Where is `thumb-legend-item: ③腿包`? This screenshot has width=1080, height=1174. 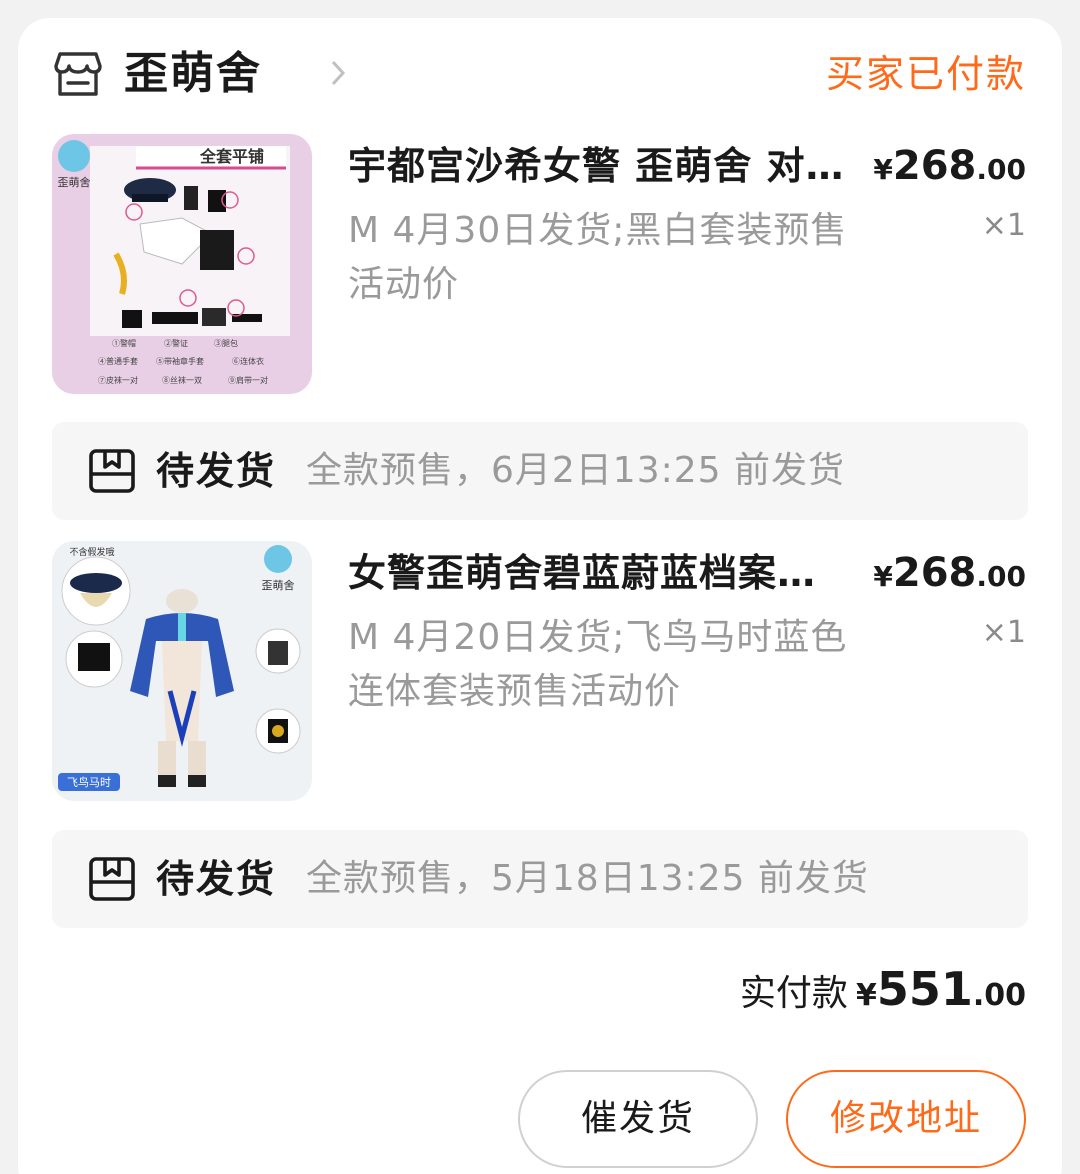
thumb-legend-item: ③腿包 is located at coordinates (226, 343).